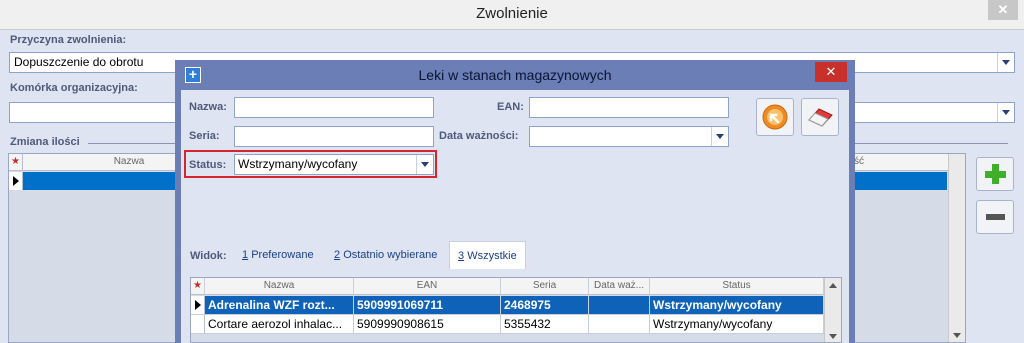 The height and width of the screenshot is (343, 1024). I want to click on scroll-up-icon, so click(833, 285).